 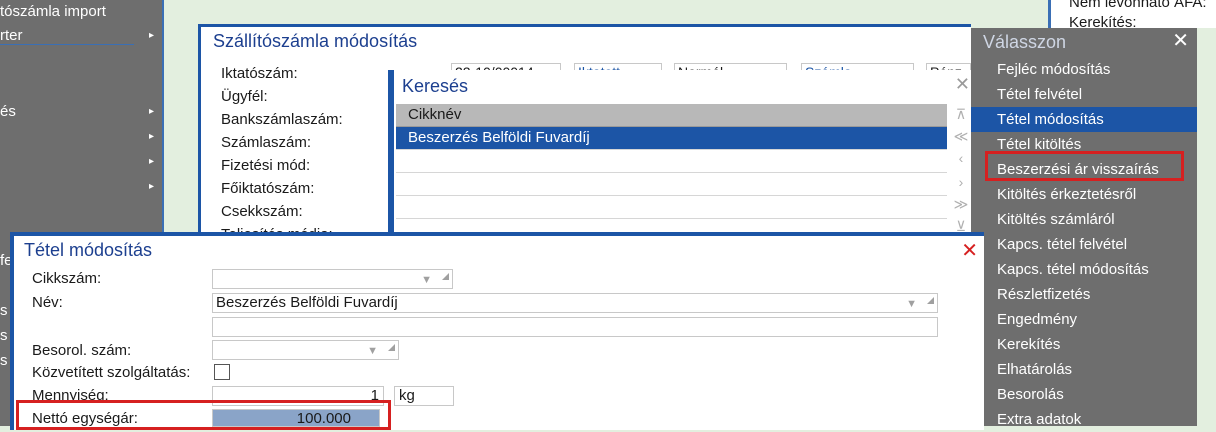 What do you see at coordinates (8, 111) in the screenshot?
I see `menu-item-label: és` at bounding box center [8, 111].